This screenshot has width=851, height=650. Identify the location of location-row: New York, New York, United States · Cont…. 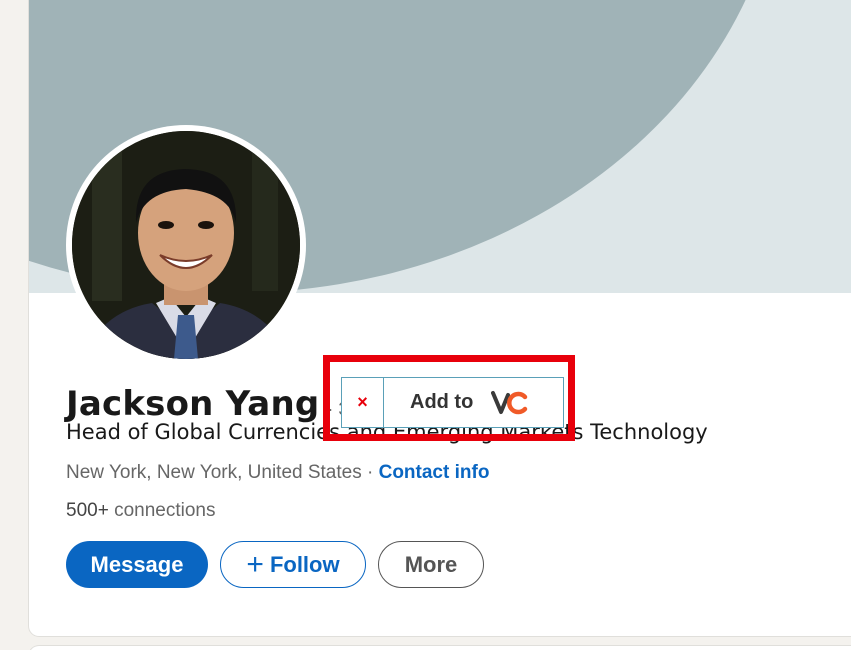
(277, 473).